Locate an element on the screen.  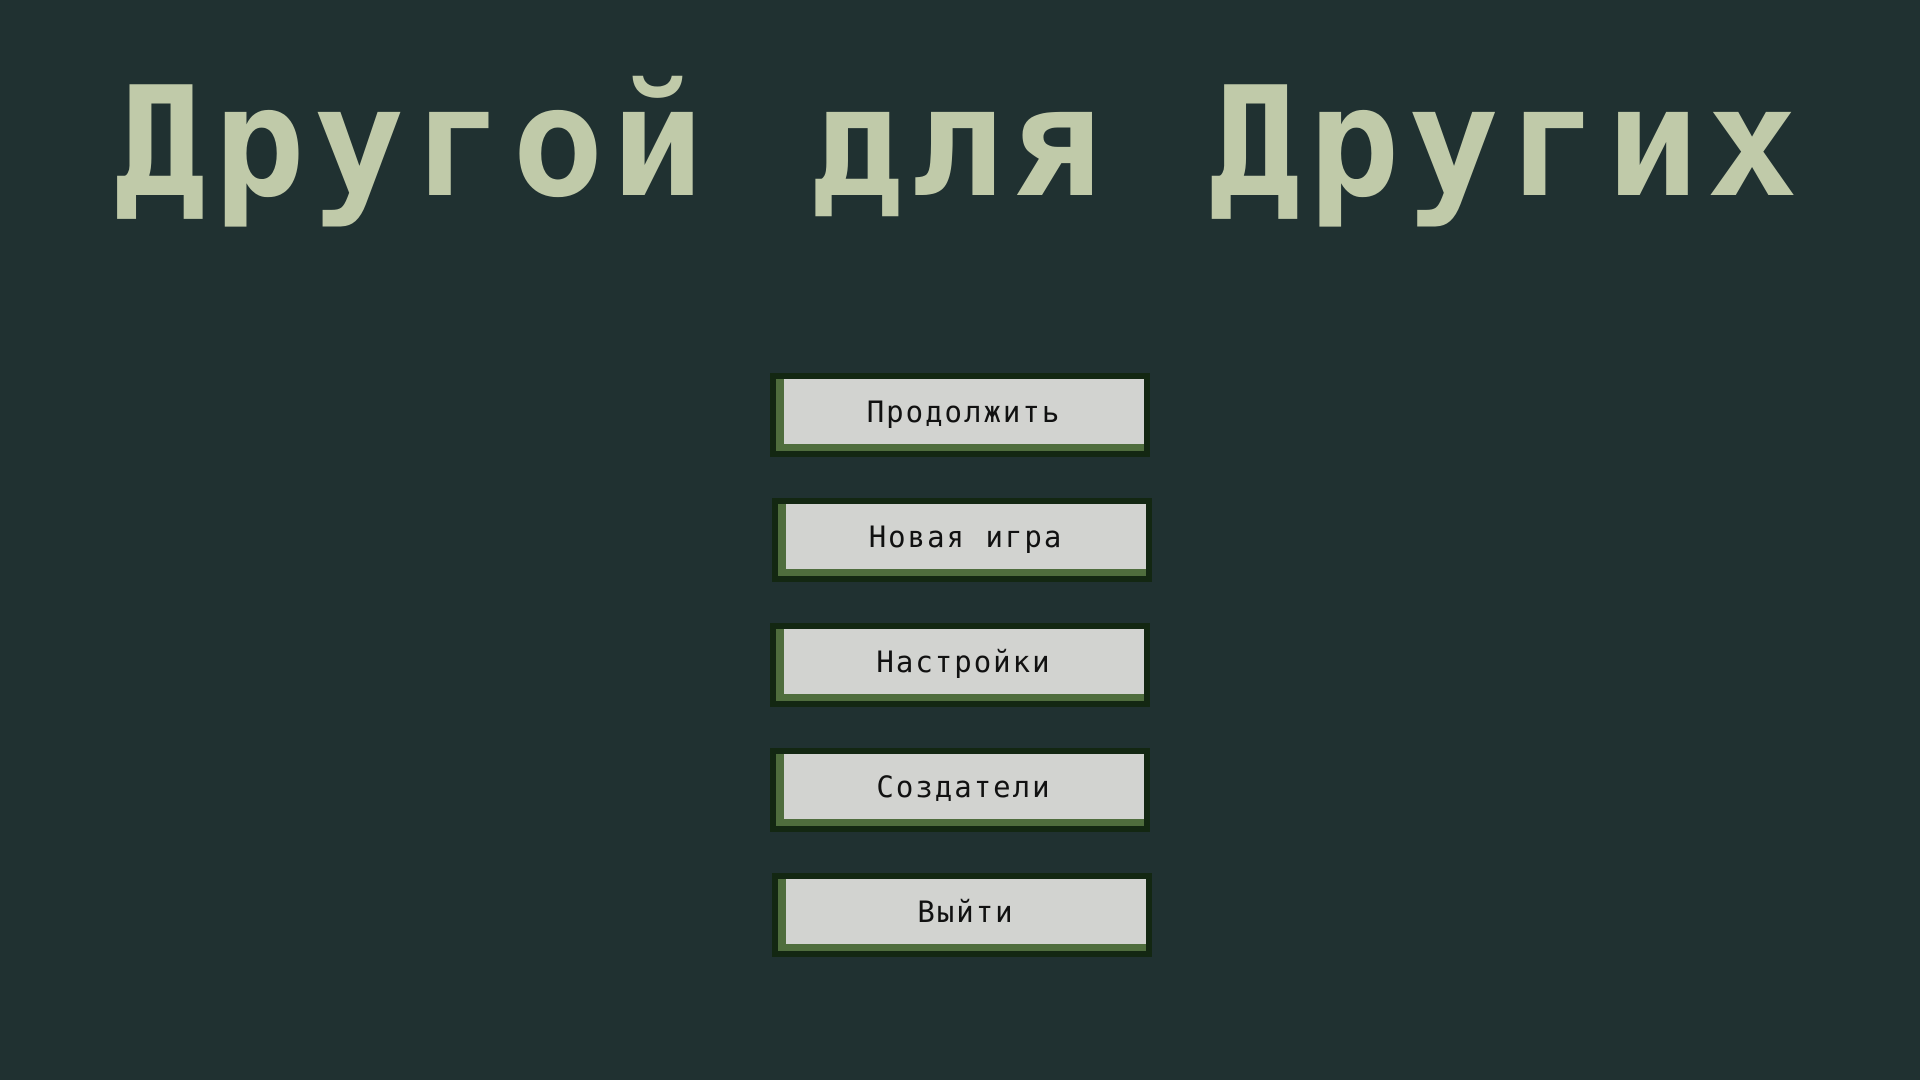
new-game-button-frame: Новая игра is located at coordinates (962, 540).